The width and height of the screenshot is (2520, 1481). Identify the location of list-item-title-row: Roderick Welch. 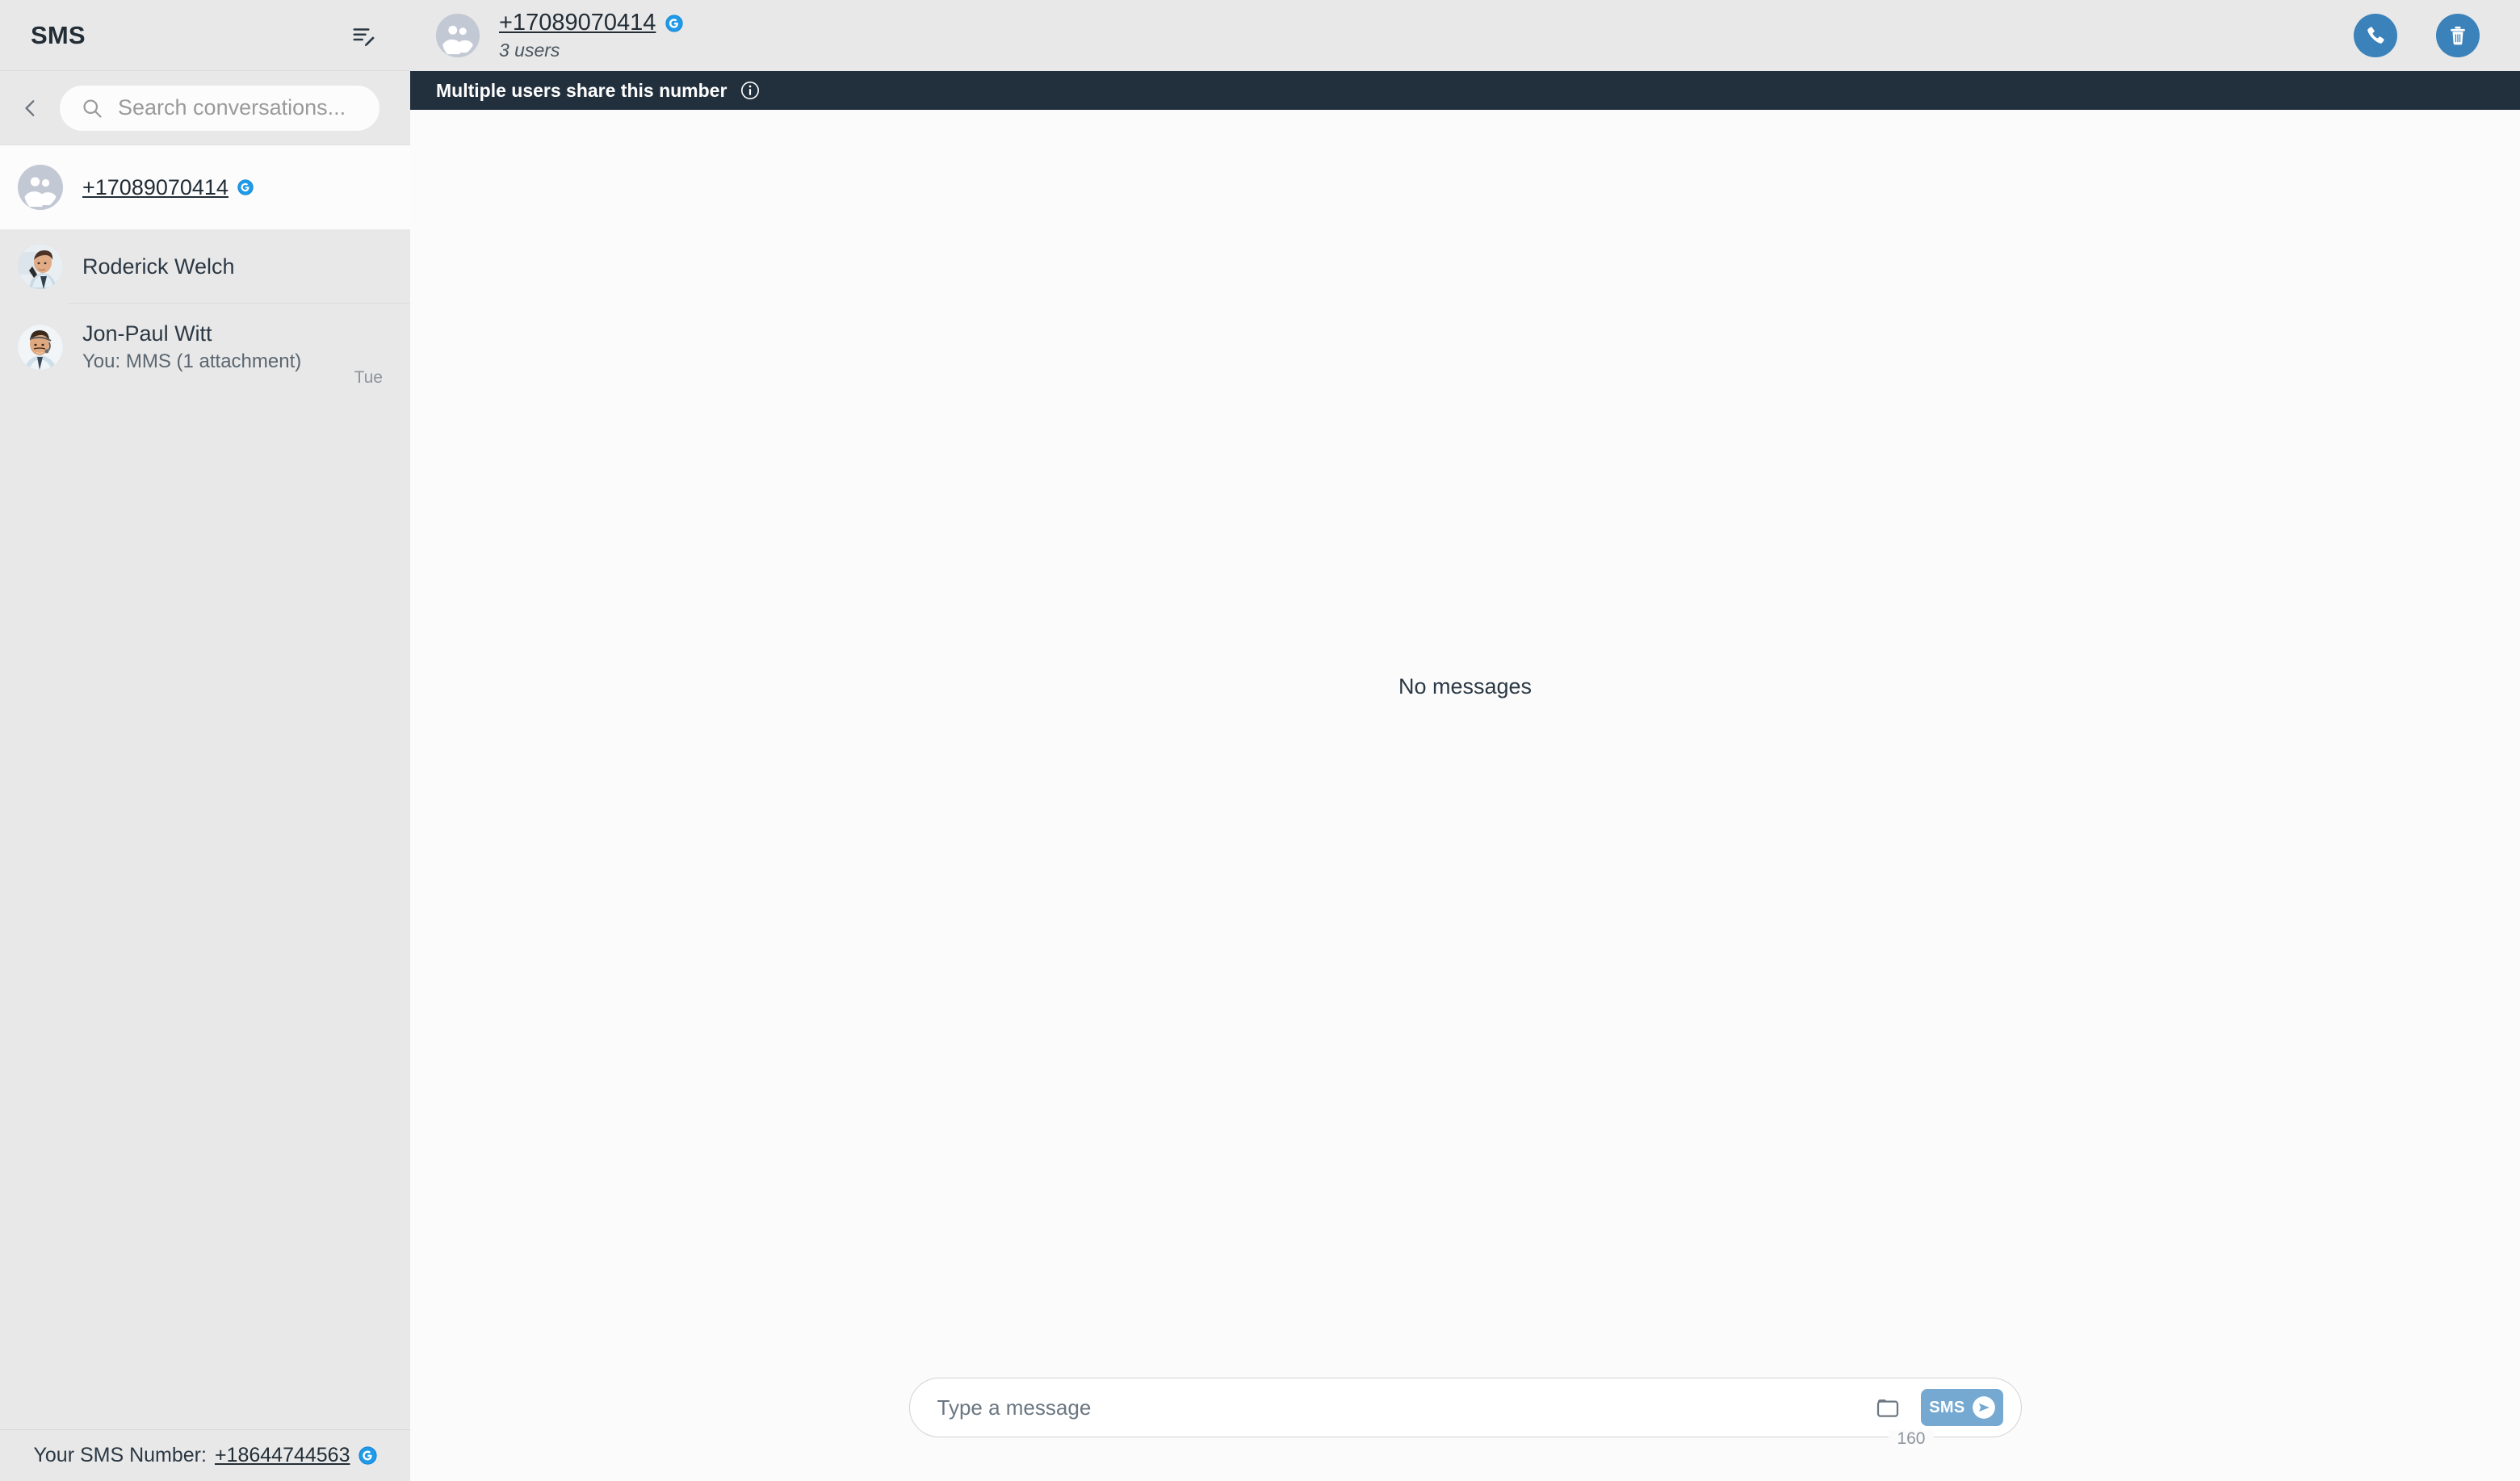
(232, 267).